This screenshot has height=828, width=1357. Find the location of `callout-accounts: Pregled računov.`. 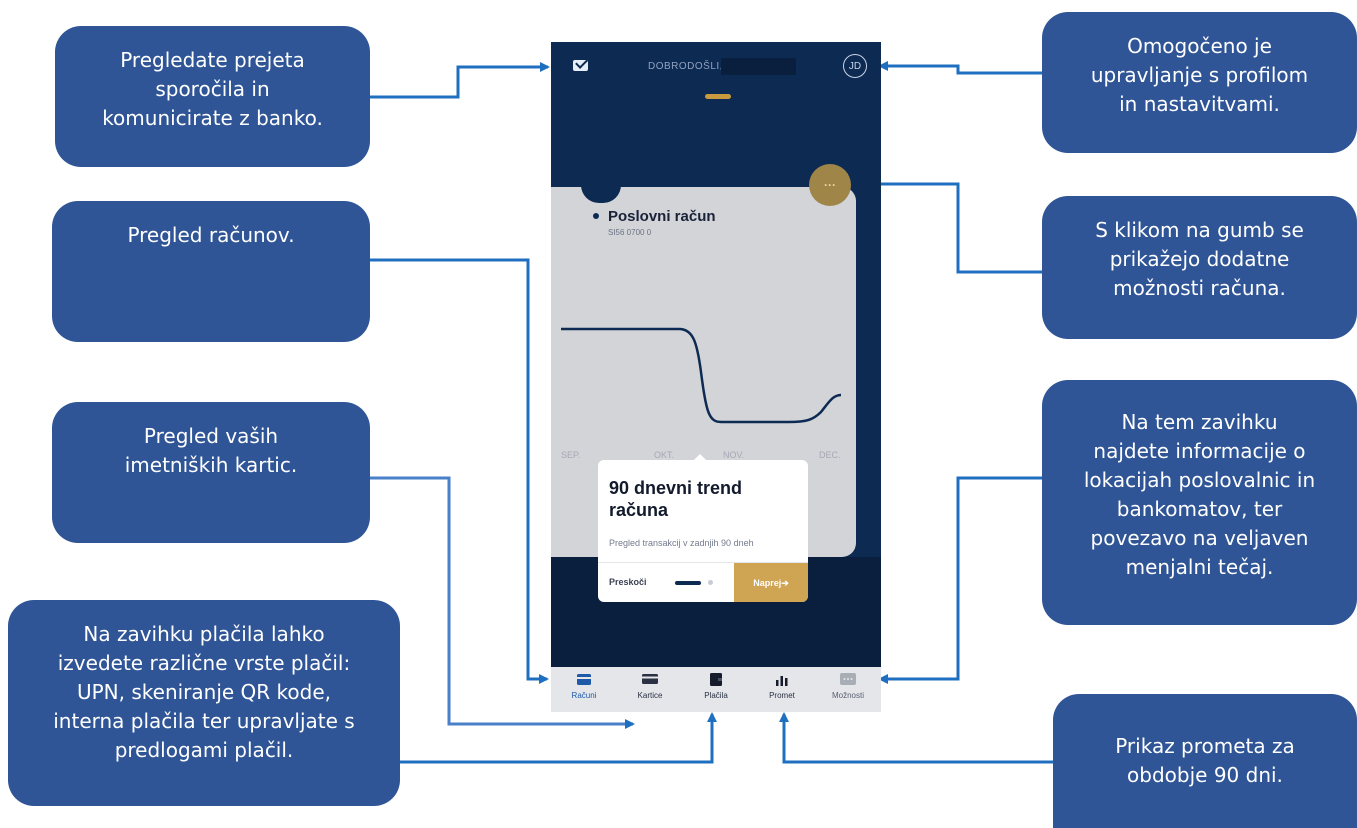

callout-accounts: Pregled računov. is located at coordinates (211, 271).